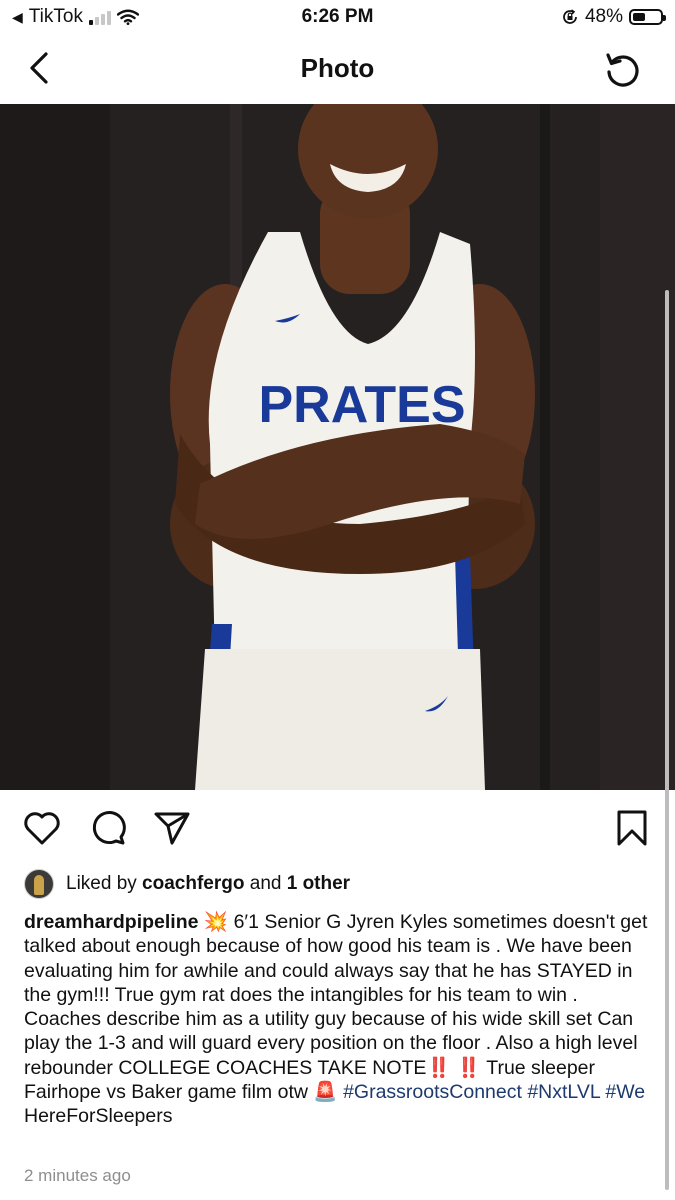  What do you see at coordinates (647, 17) in the screenshot?
I see `battery-icon` at bounding box center [647, 17].